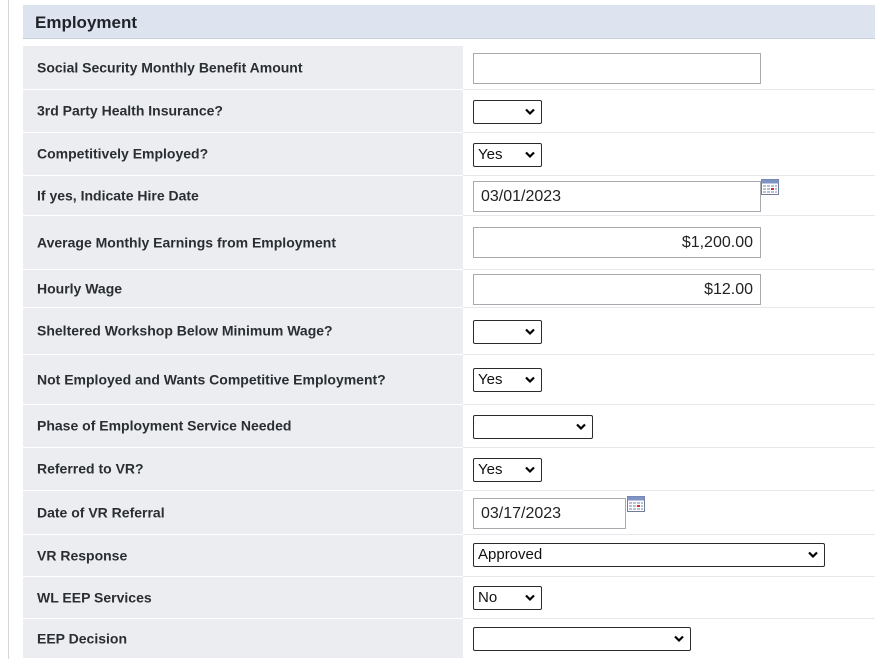 The height and width of the screenshot is (659, 875). Describe the element at coordinates (669, 598) in the screenshot. I see `field-value-cell: No` at that location.